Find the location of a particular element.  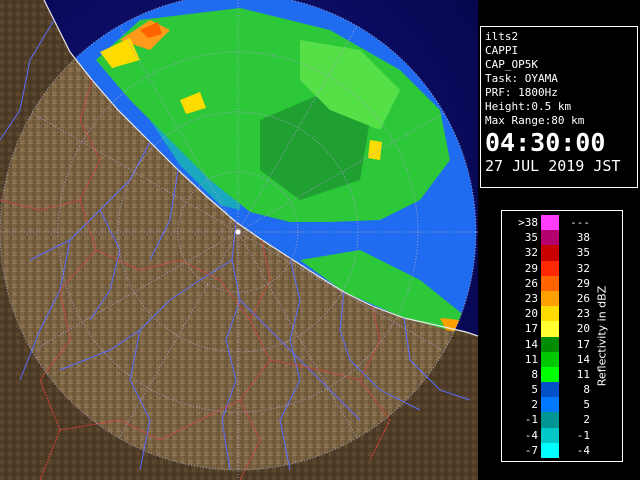

legend-row: 32 35 is located at coordinates (551, 253).